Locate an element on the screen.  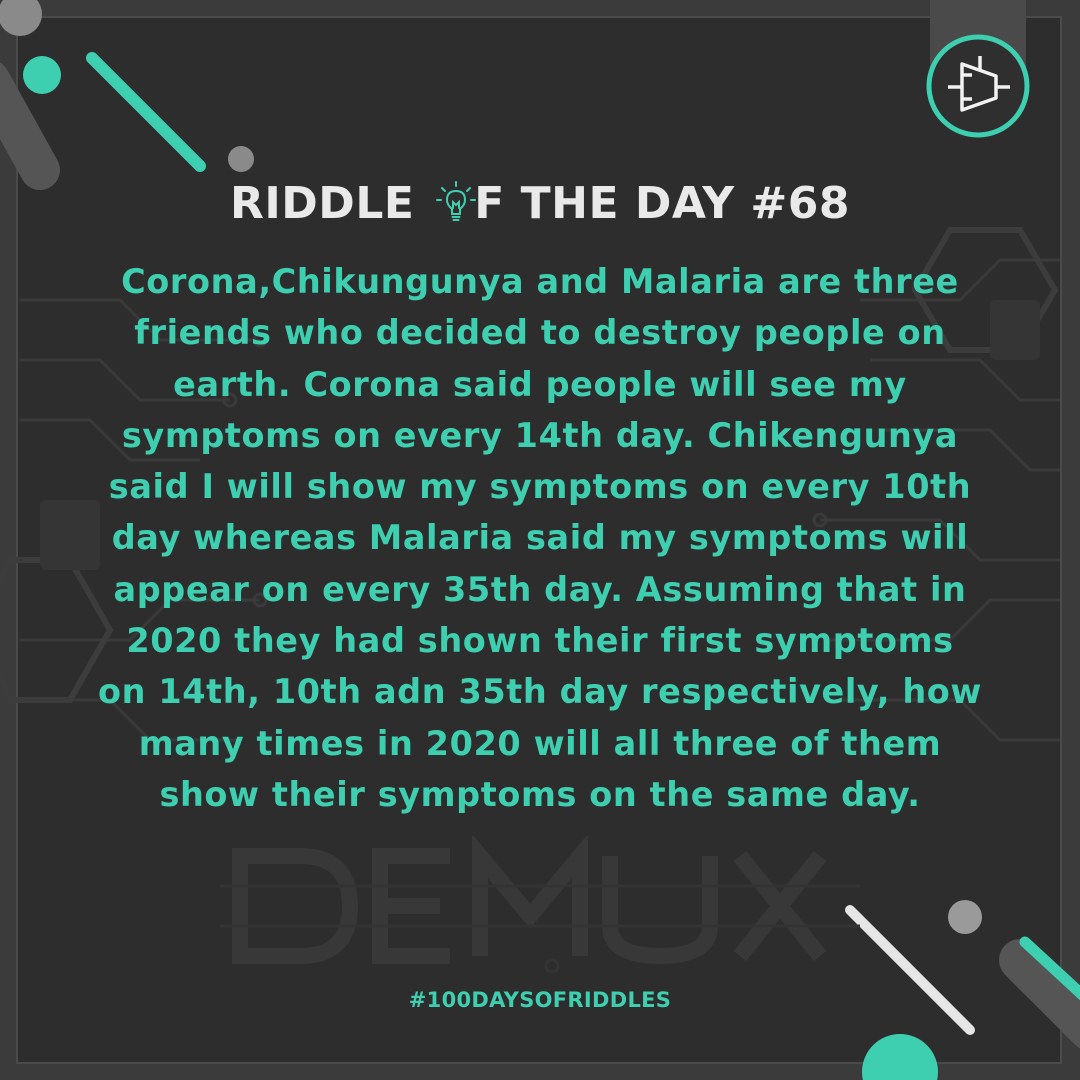
riddle-line: earth. Corona said people will see my is located at coordinates (540, 384).